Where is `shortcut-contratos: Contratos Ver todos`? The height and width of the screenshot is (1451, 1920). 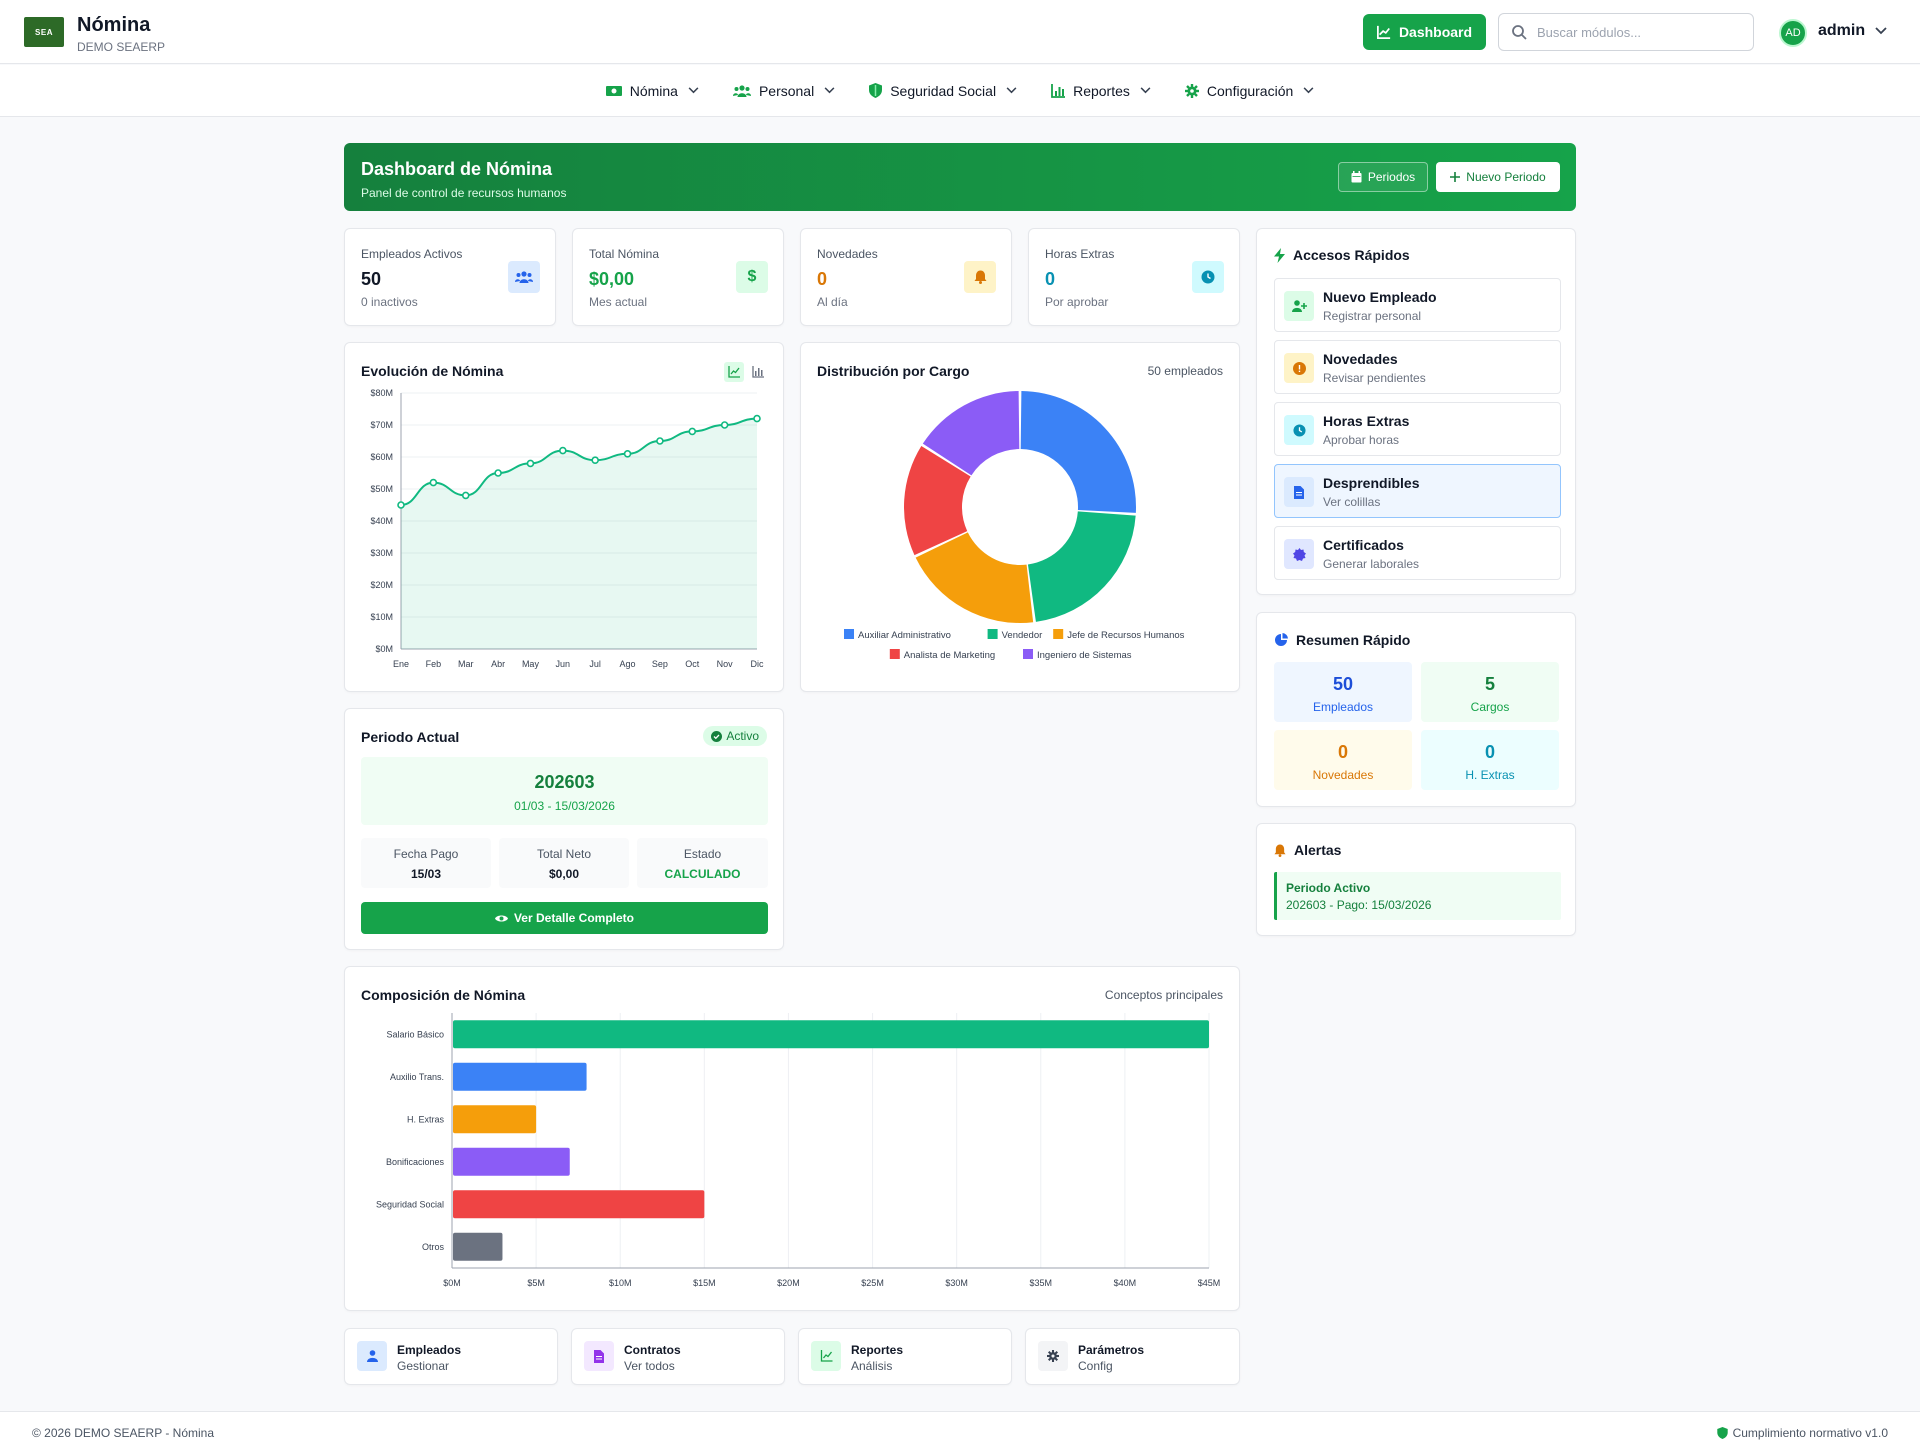 shortcut-contratos: Contratos Ver todos is located at coordinates (678, 1356).